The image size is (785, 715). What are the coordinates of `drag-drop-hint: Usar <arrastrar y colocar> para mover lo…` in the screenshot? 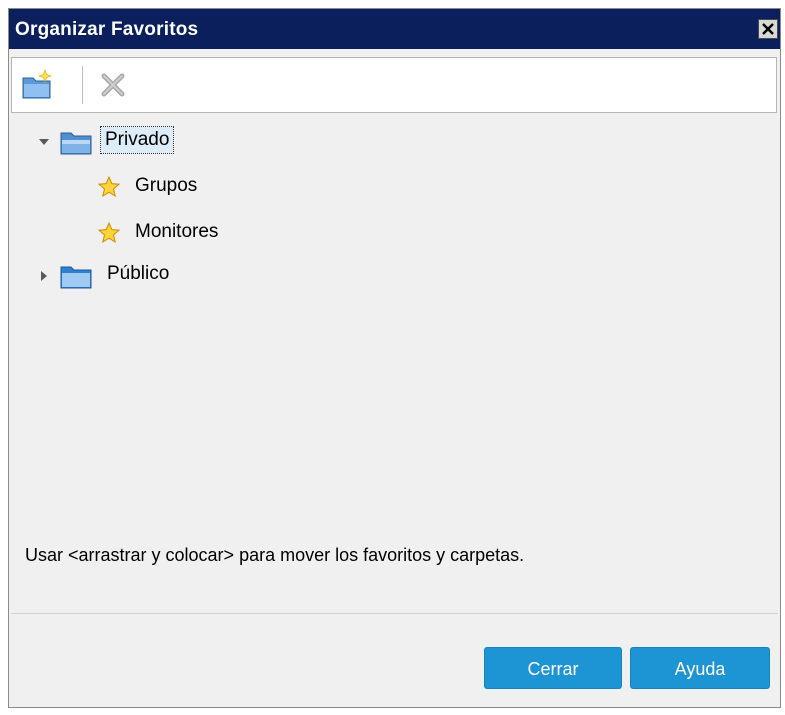 It's located at (275, 555).